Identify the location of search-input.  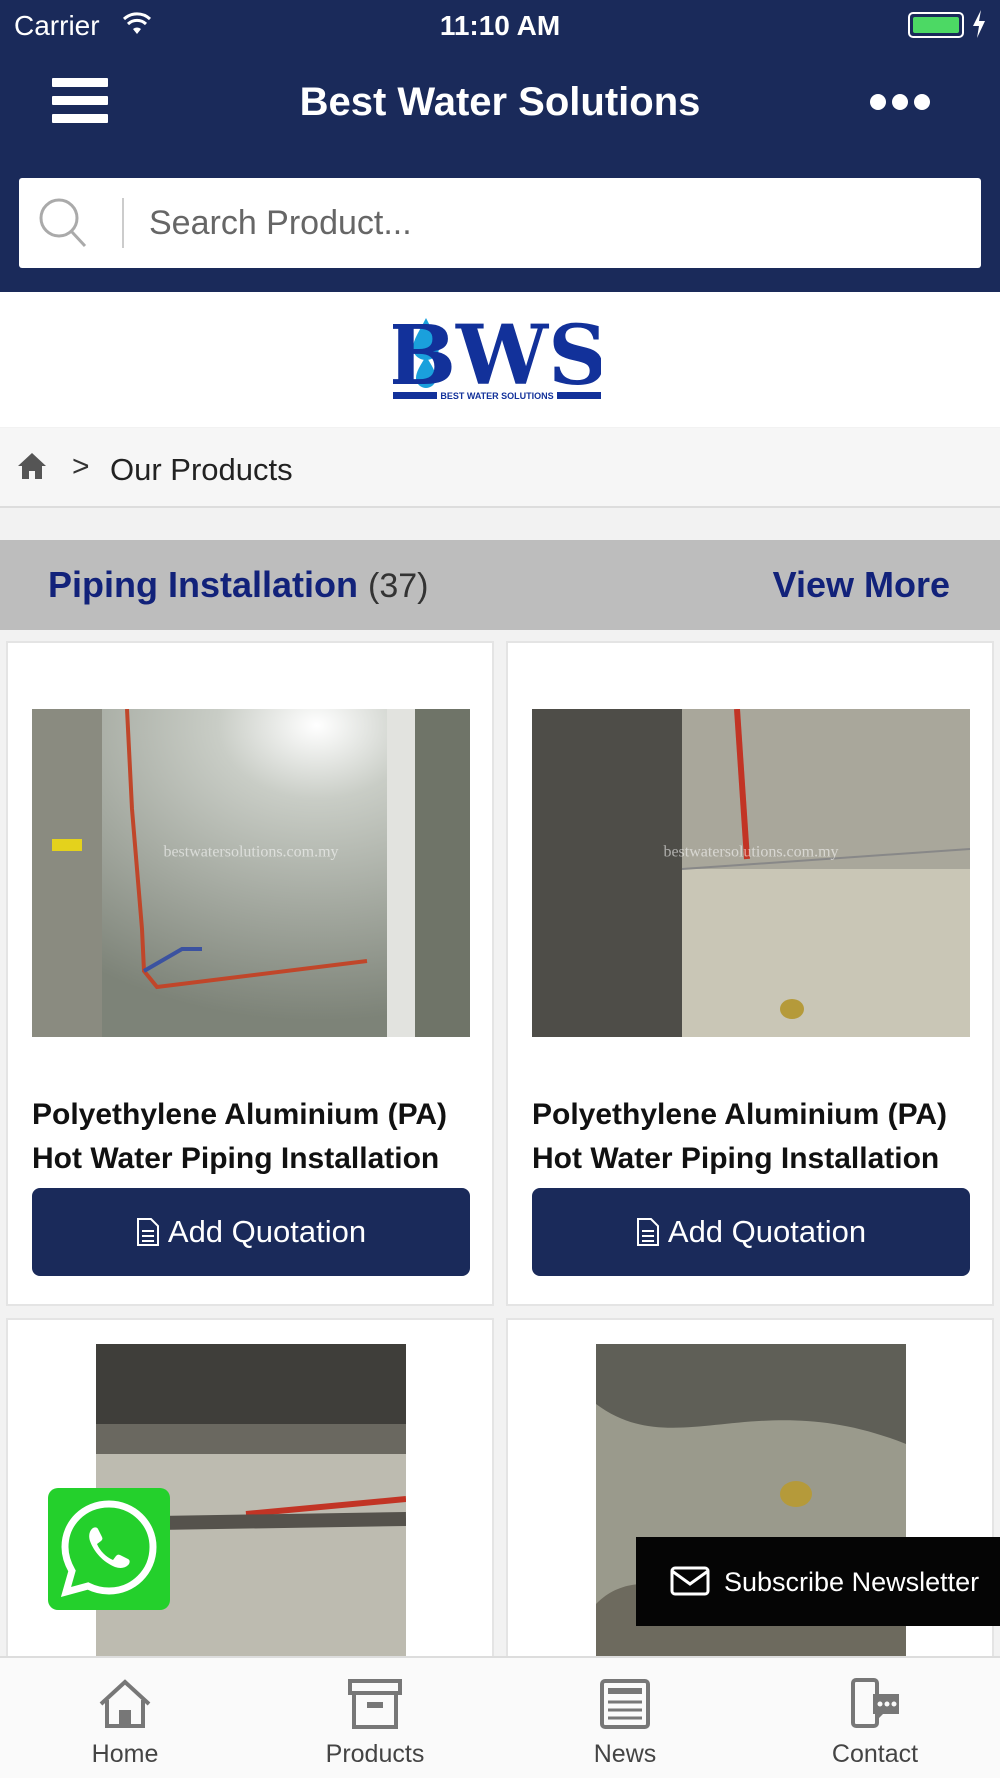
(551, 223).